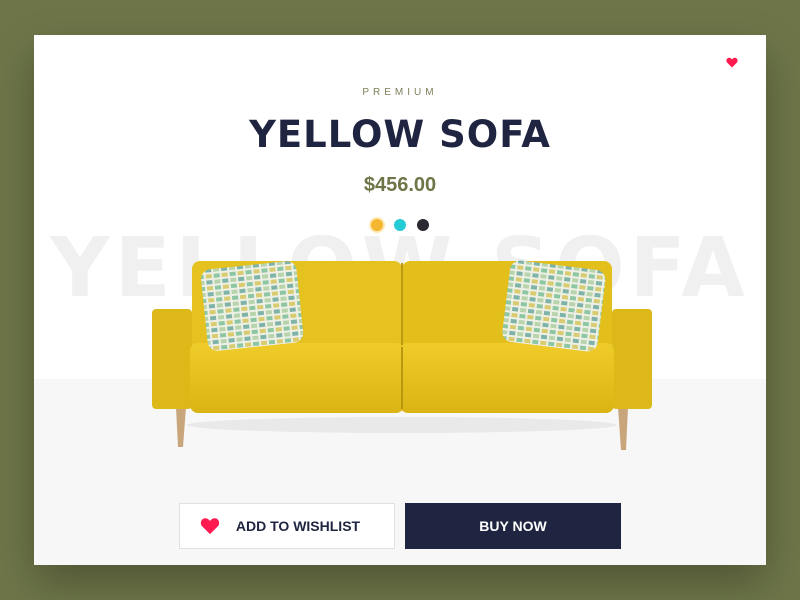 The image size is (800, 600). What do you see at coordinates (298, 526) in the screenshot?
I see `wishlist-label: ADD TO WISHLIST` at bounding box center [298, 526].